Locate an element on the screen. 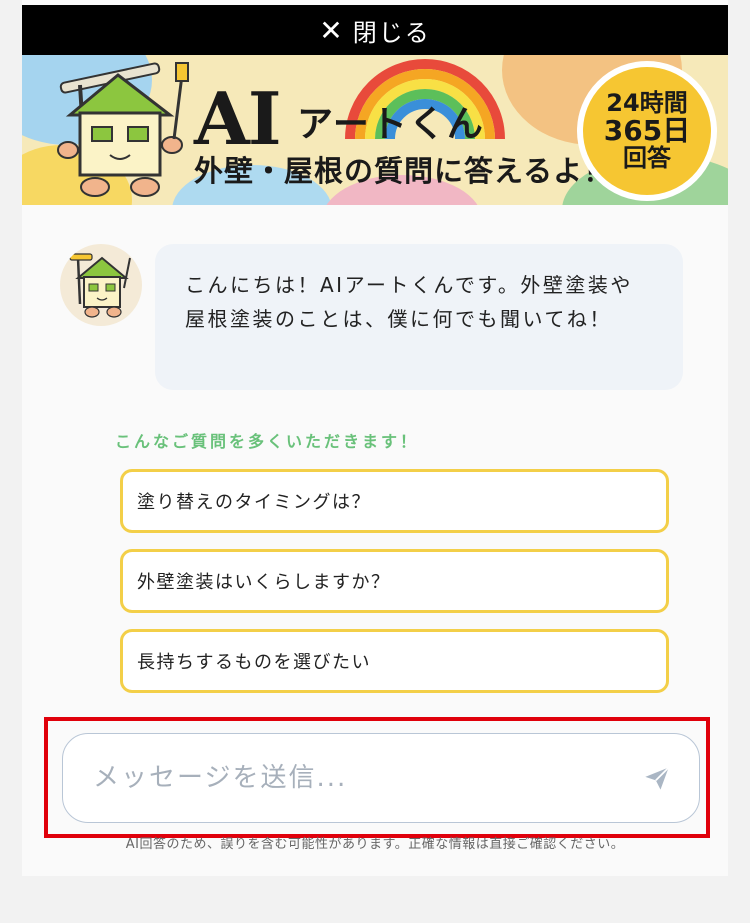  badge-line-3: 回答 is located at coordinates (647, 157).